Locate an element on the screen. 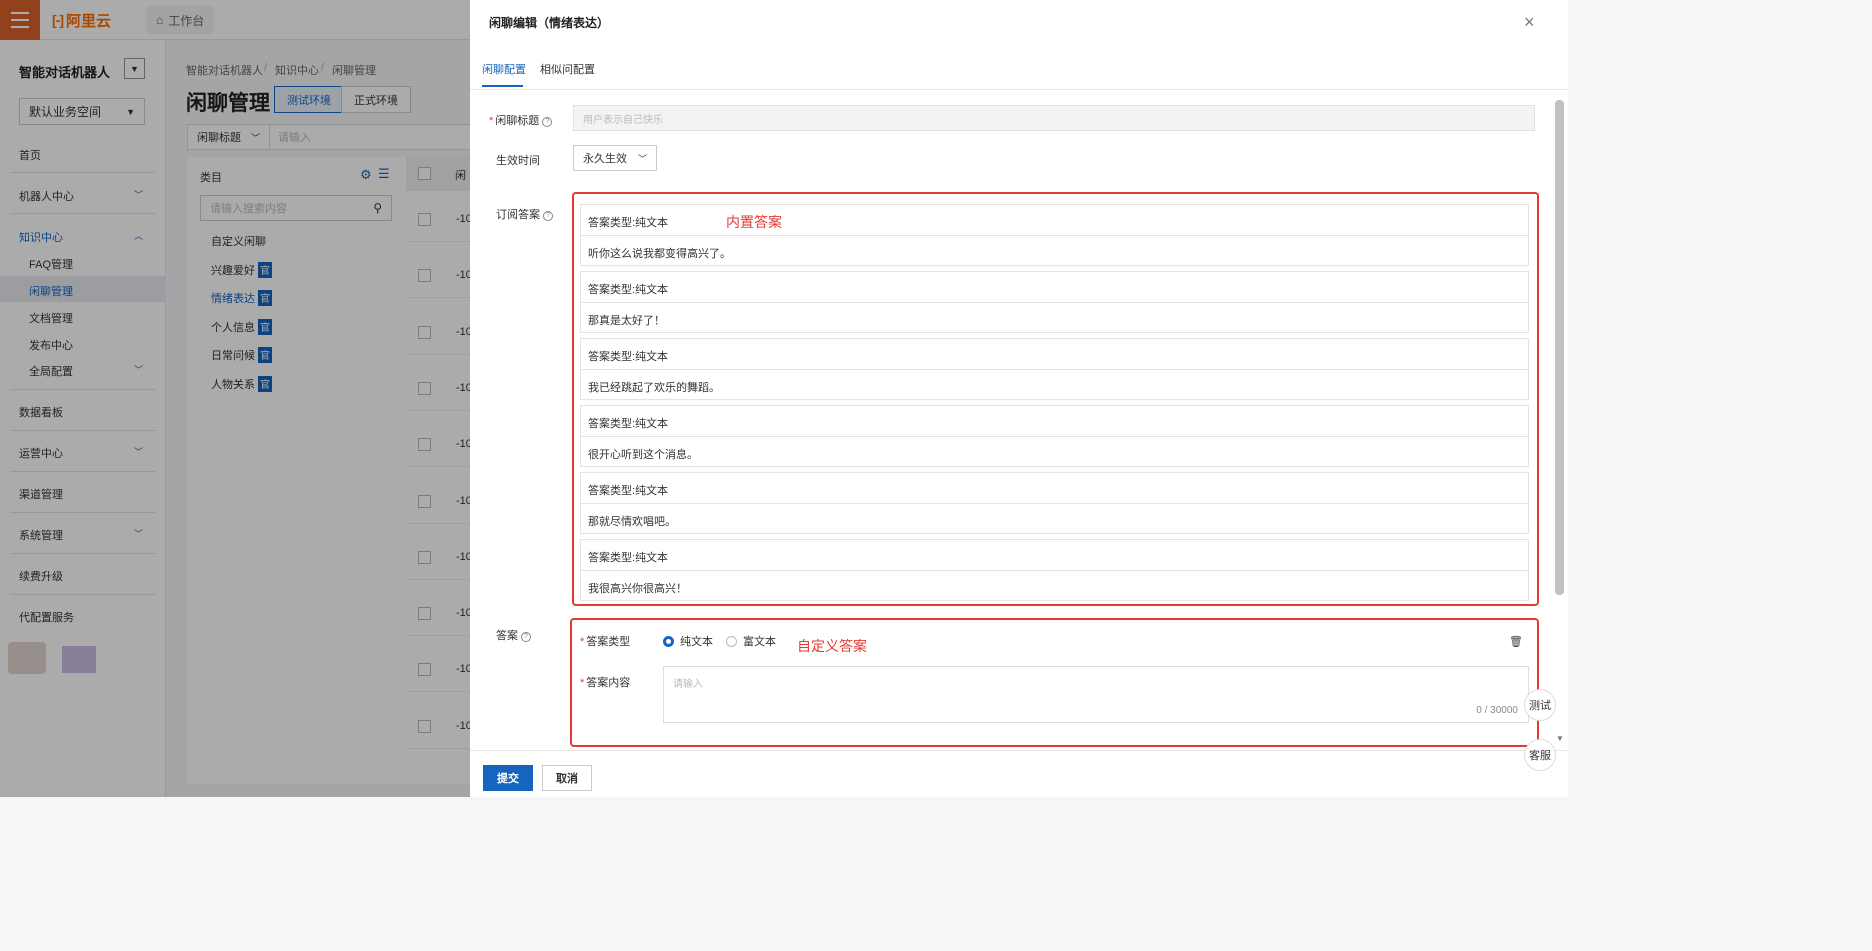  subscribed-label-text: 订阅答案 is located at coordinates (518, 215).